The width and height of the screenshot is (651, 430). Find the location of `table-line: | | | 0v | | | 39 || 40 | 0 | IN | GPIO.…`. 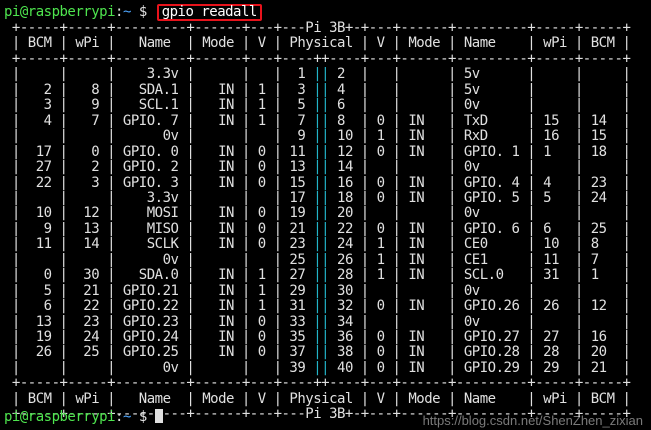

table-line: | | | 0v | | | 39 || 40 | 0 | IN | GPIO.… is located at coordinates (317, 367).